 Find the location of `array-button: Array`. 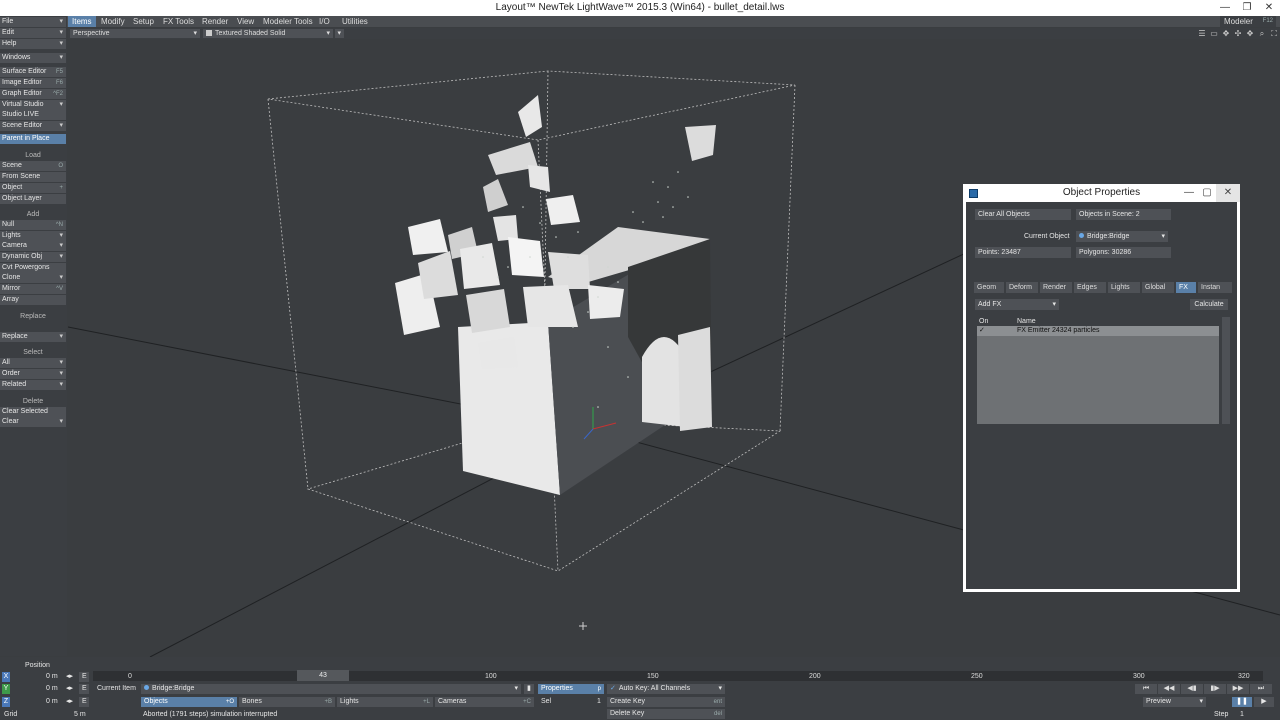

array-button: Array is located at coordinates (33, 300).